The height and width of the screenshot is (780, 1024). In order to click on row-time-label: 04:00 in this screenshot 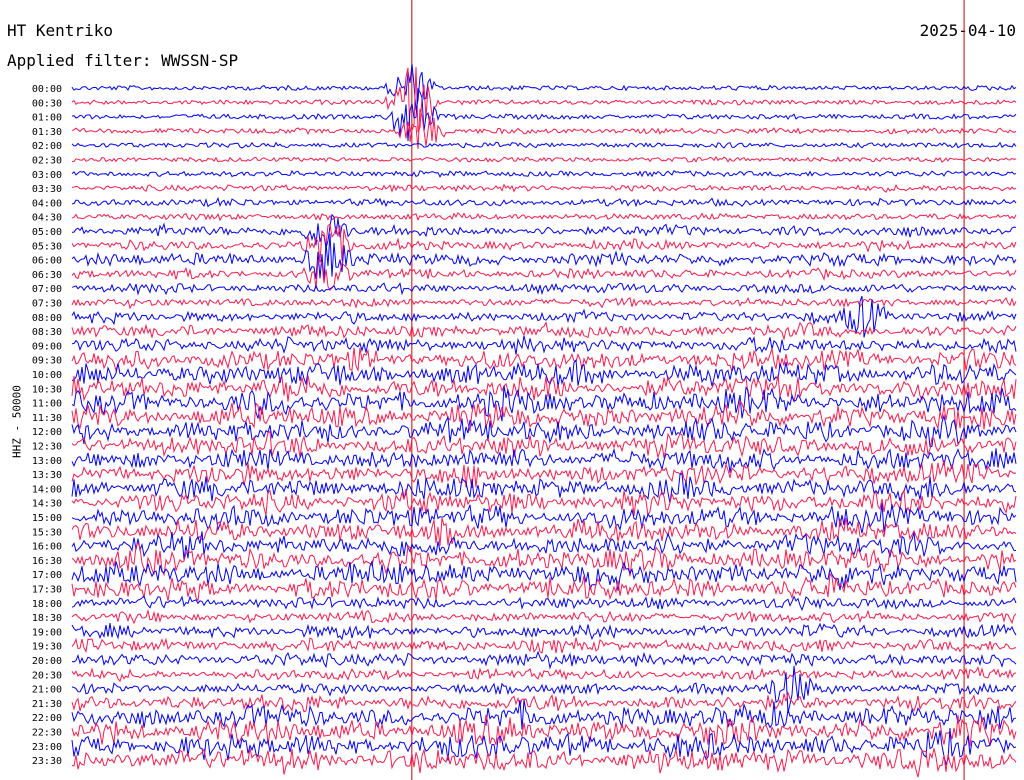, I will do `click(47, 203)`.